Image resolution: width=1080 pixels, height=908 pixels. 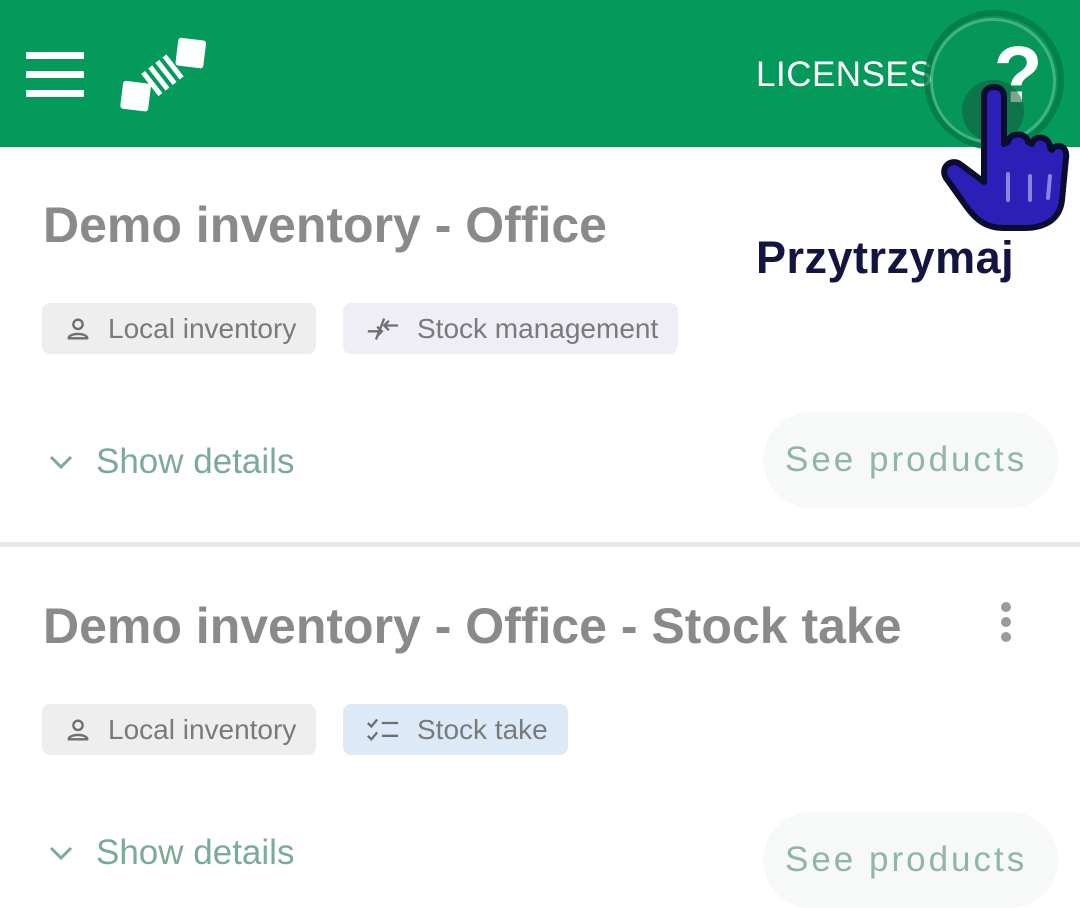 I want to click on pointing-hand-icon, so click(x=1005, y=157).